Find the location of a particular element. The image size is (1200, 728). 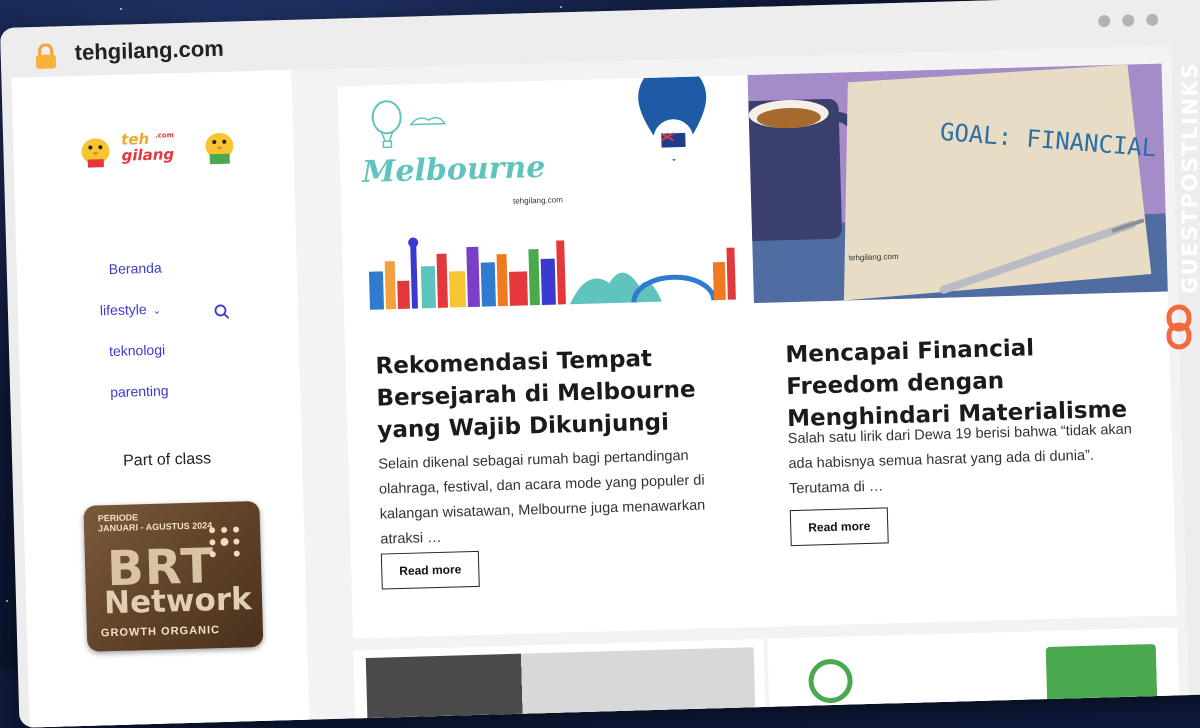

nav-item-label: lifestyle is located at coordinates (123, 310).